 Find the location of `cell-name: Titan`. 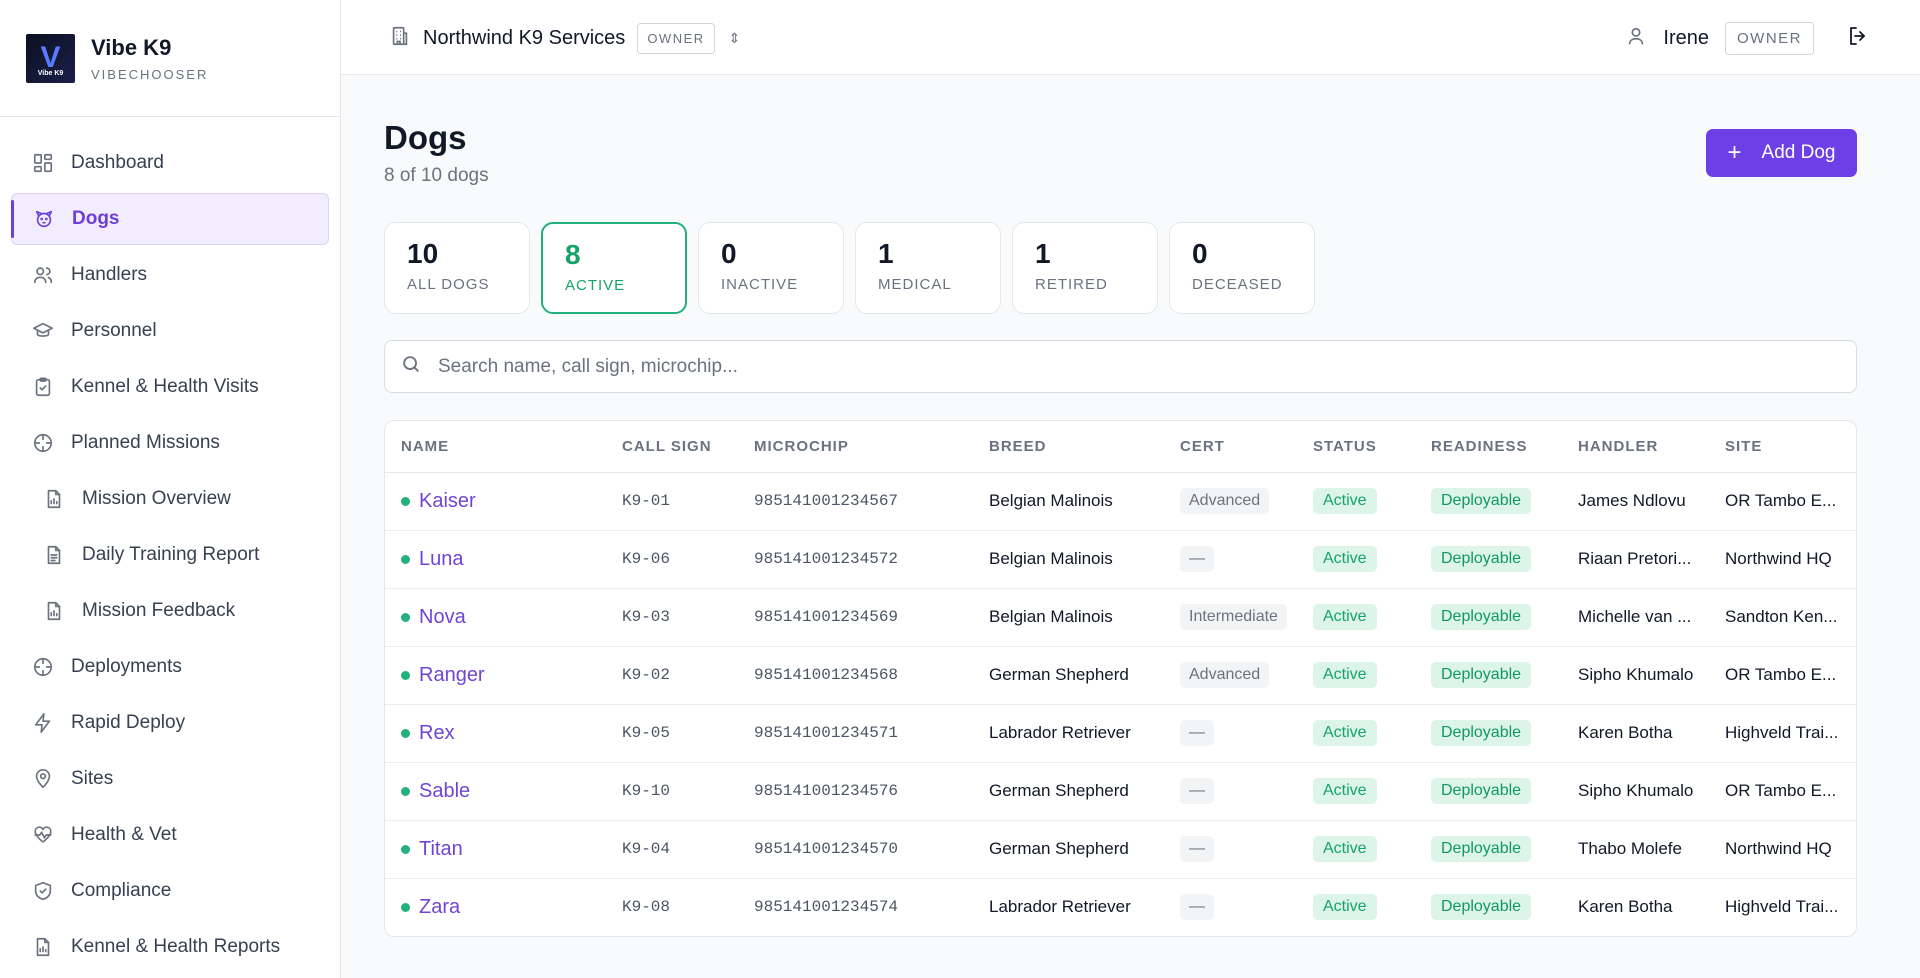

cell-name: Titan is located at coordinates (495, 849).